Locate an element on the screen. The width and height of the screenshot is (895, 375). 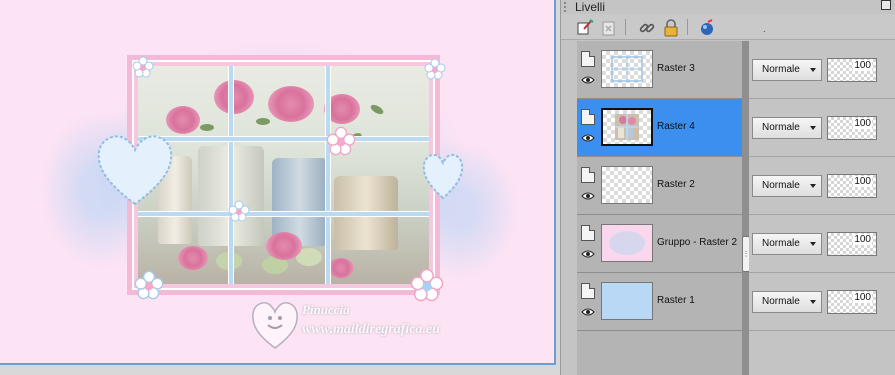
left-heart-icon is located at coordinates (135, 170).